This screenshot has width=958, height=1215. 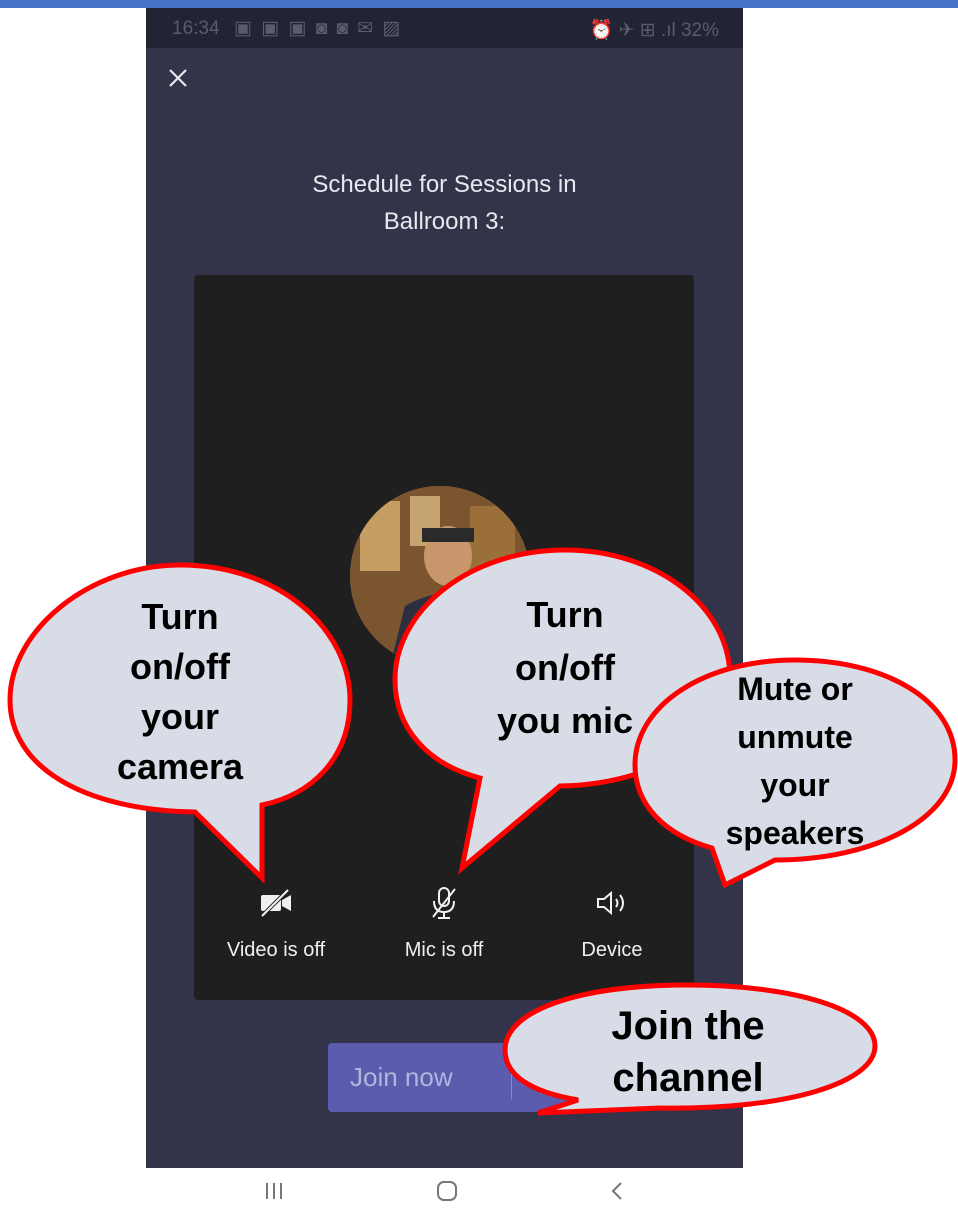 What do you see at coordinates (688, 1052) in the screenshot?
I see `join-callout-text: Join the channel` at bounding box center [688, 1052].